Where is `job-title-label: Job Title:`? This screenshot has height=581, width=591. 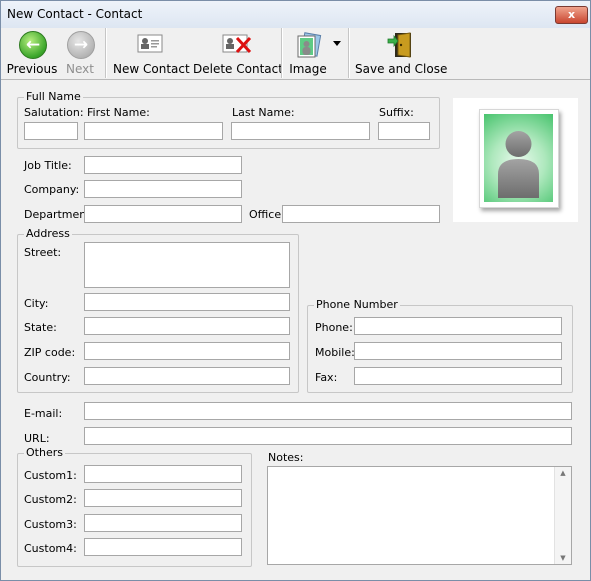 job-title-label: Job Title: is located at coordinates (48, 165).